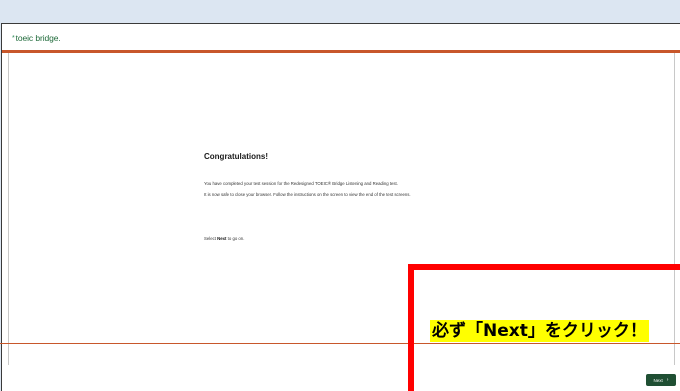 The width and height of the screenshot is (680, 391). What do you see at coordinates (539, 331) in the screenshot?
I see `click-next-callout: 必ず「Next」をクリック！` at bounding box center [539, 331].